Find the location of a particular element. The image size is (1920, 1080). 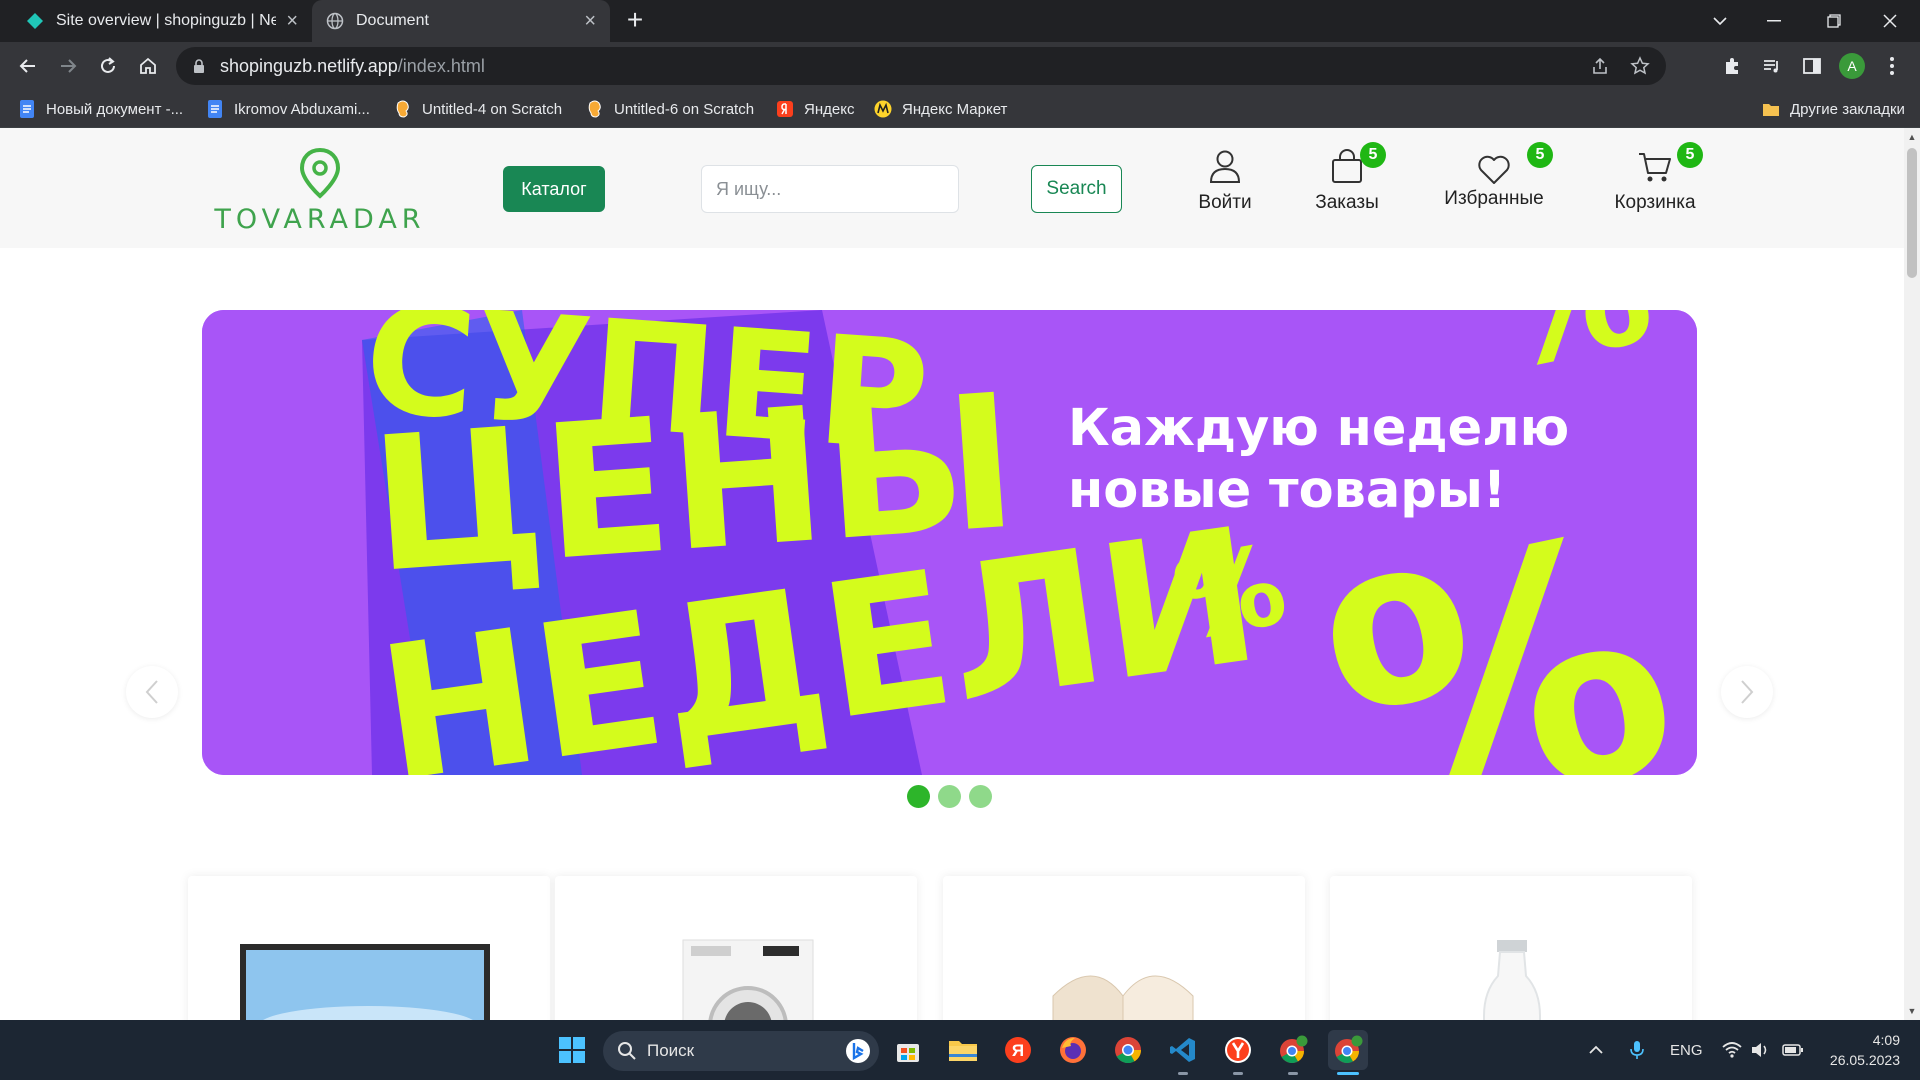

taskbar-search: Поиск is located at coordinates (741, 1051).